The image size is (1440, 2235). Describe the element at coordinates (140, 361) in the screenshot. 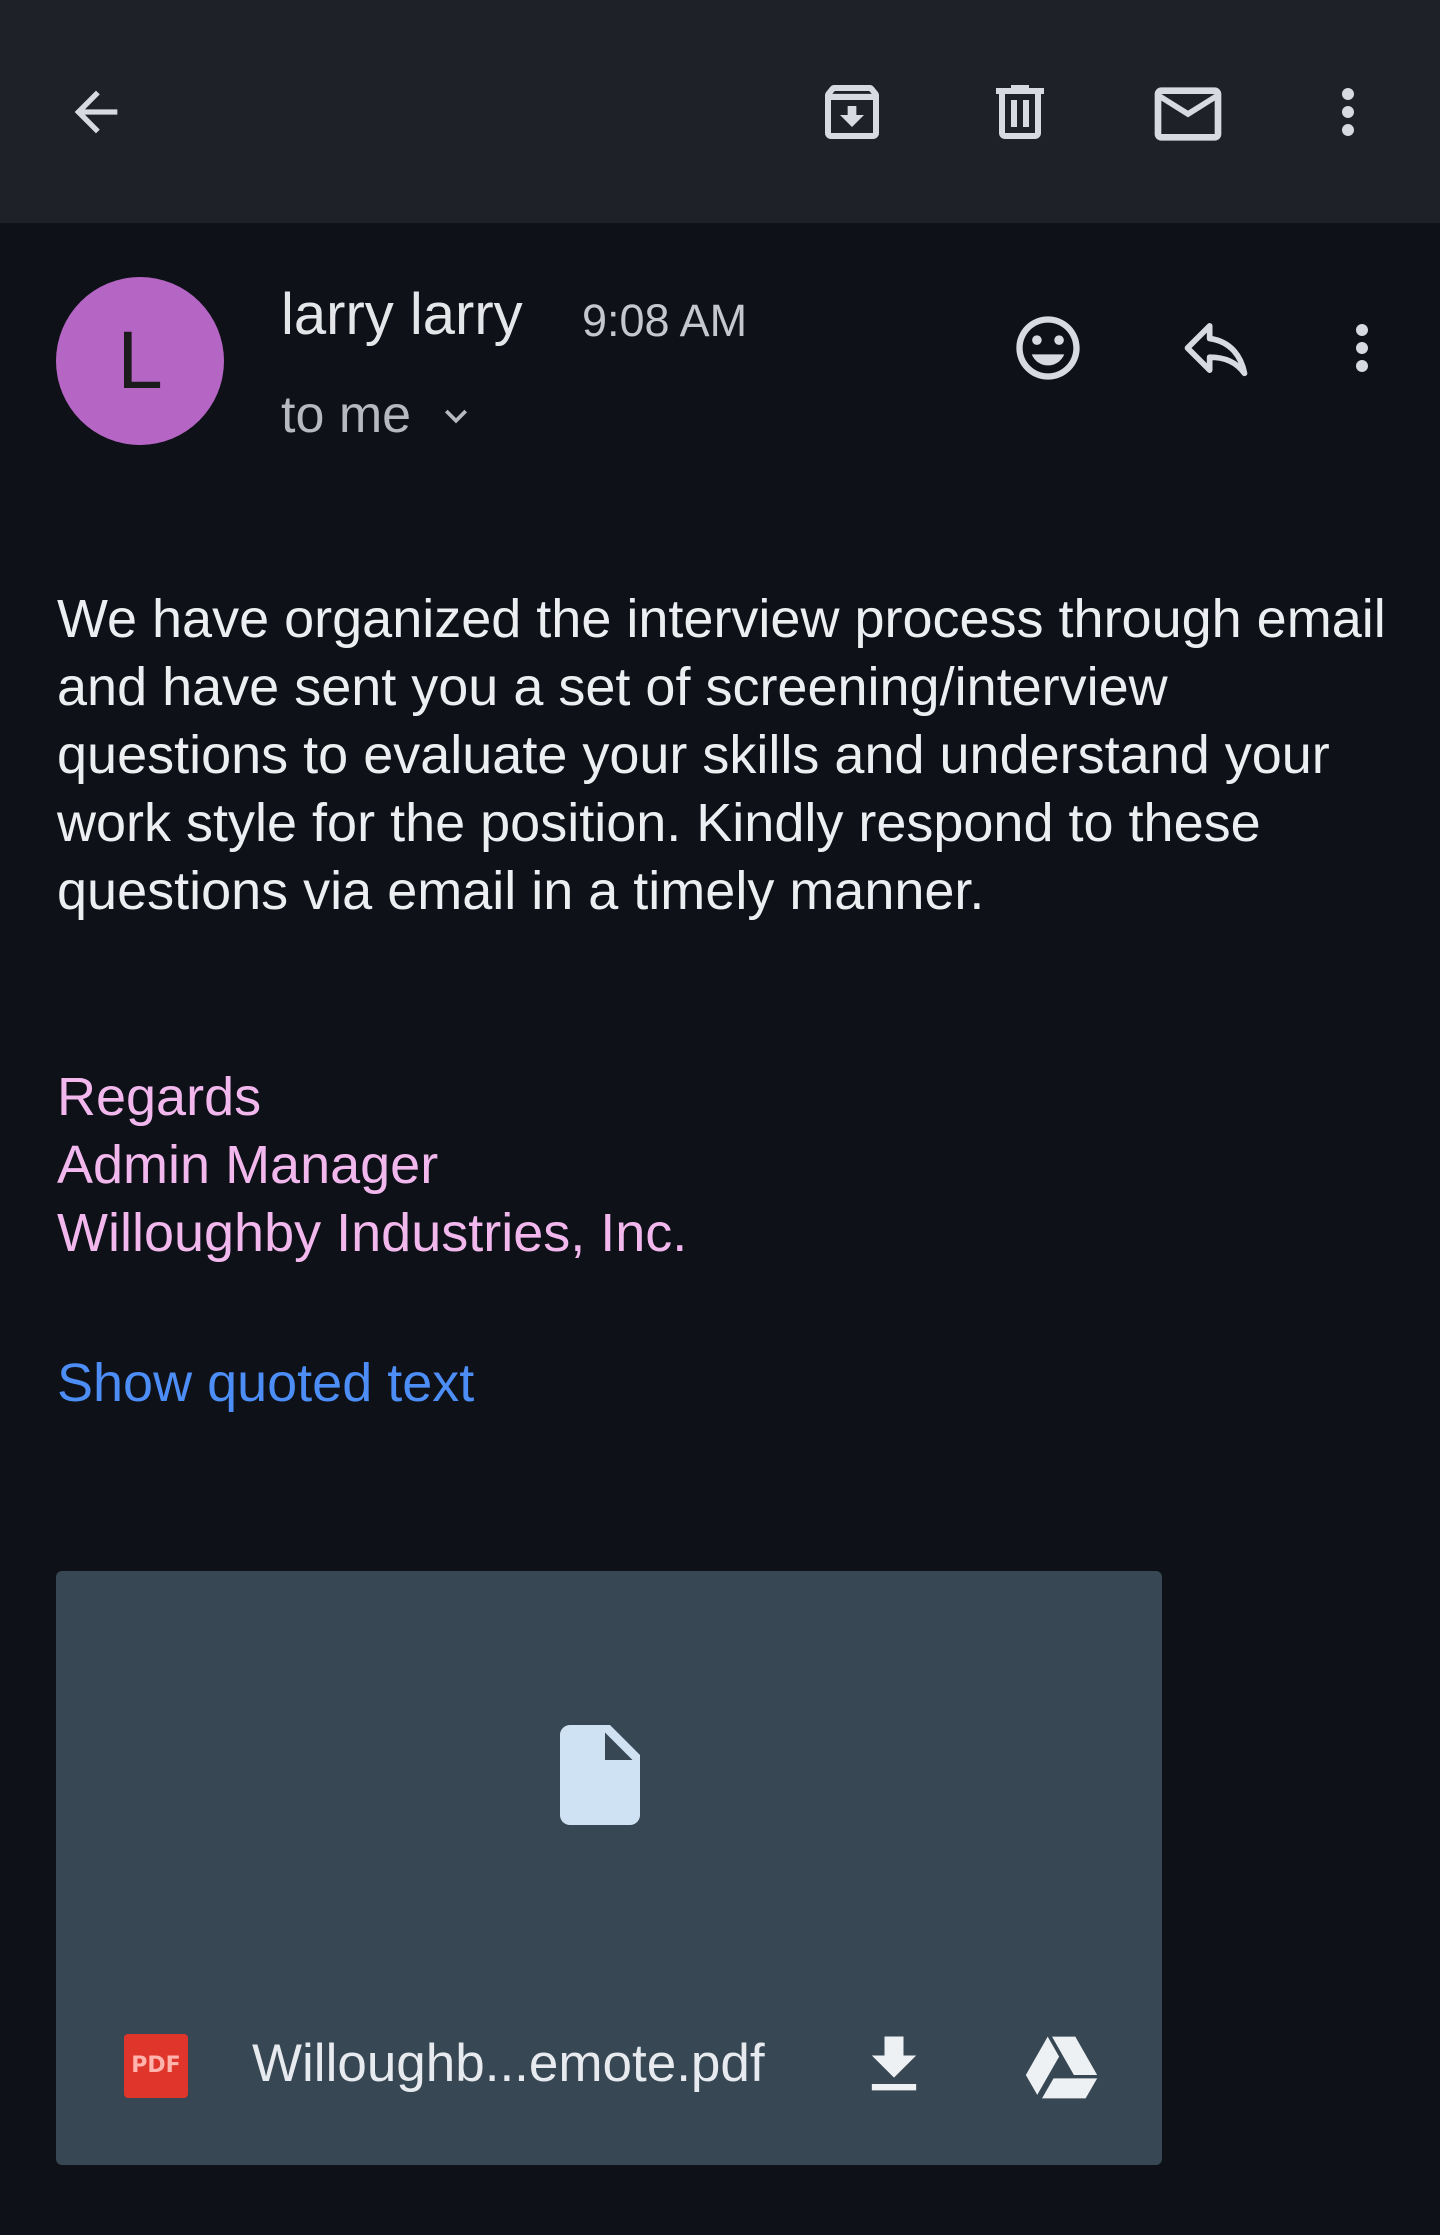

I see `avatar: L` at that location.